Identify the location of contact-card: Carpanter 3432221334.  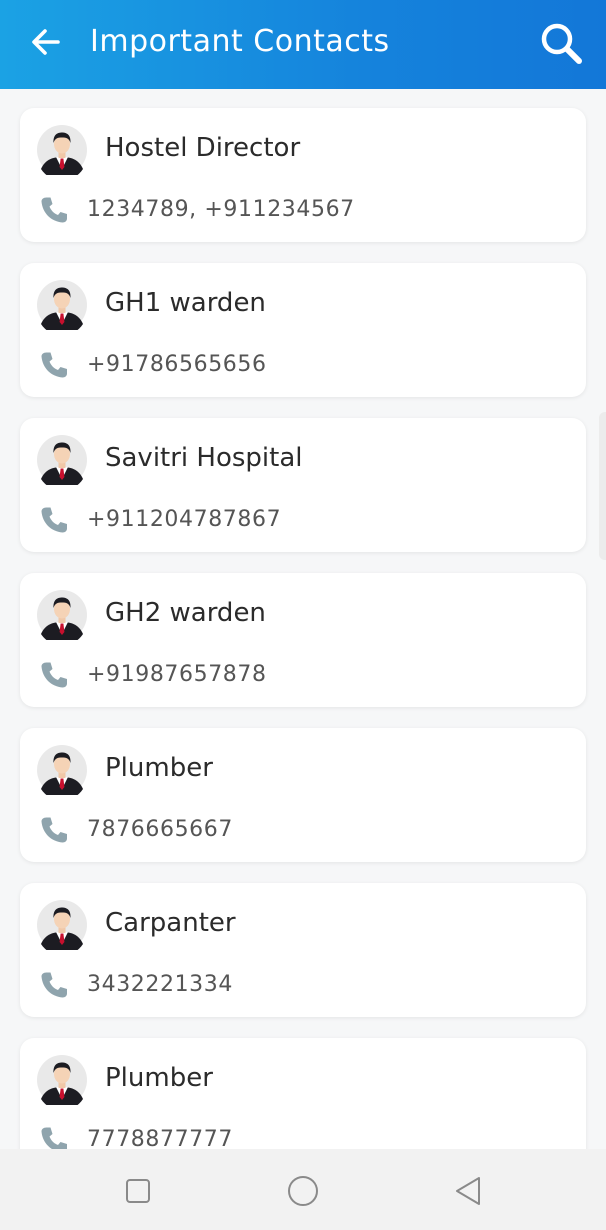
(303, 950).